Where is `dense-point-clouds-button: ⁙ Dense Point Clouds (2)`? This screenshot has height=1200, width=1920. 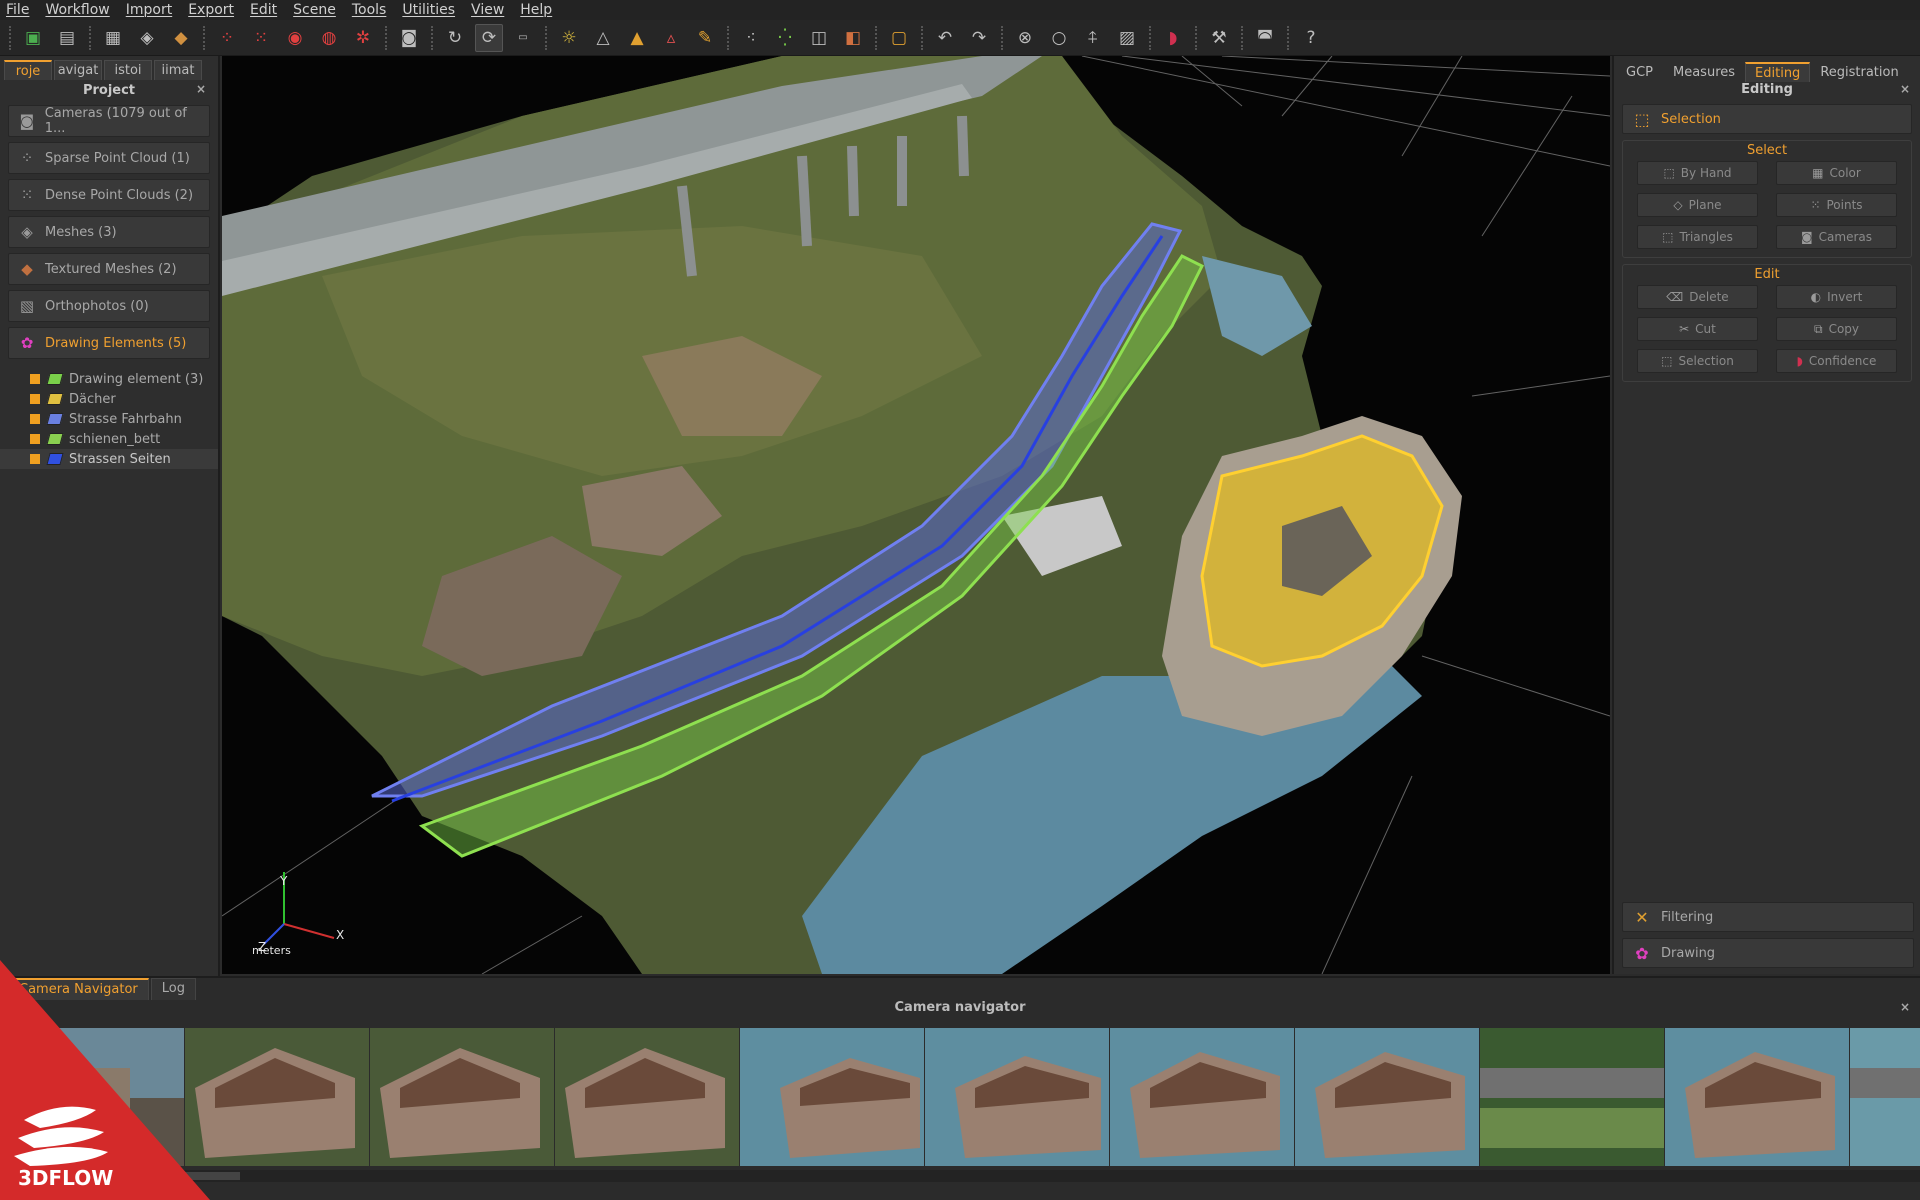
dense-point-clouds-button: ⁙ Dense Point Clouds (2) is located at coordinates (109, 195).